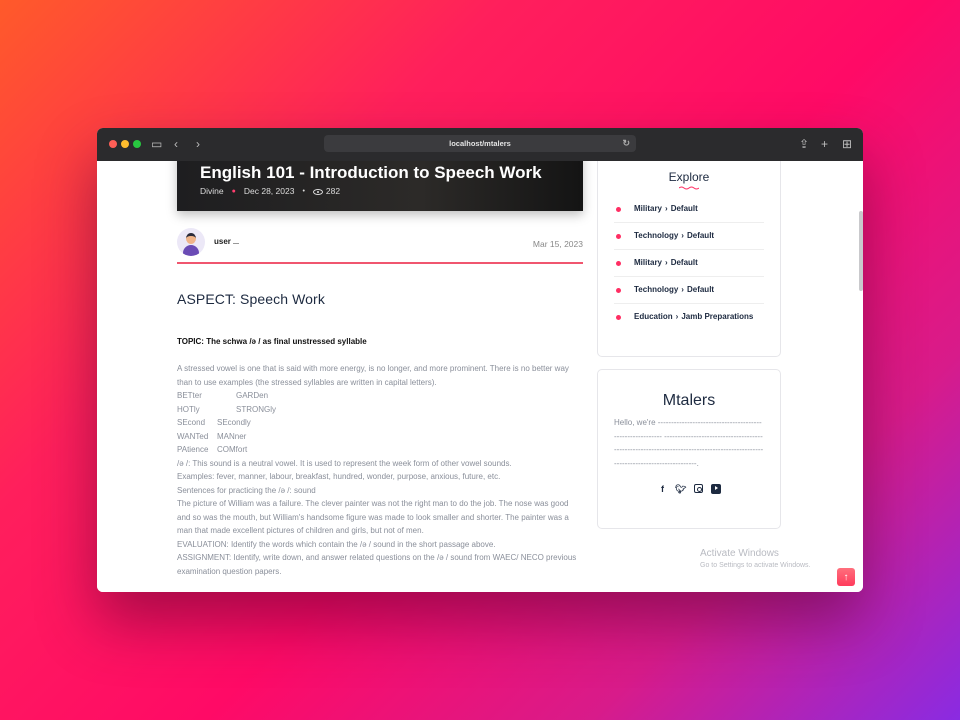 The height and width of the screenshot is (720, 960). What do you see at coordinates (380, 246) in the screenshot?
I see `author-row: user Mar 15, 2023` at bounding box center [380, 246].